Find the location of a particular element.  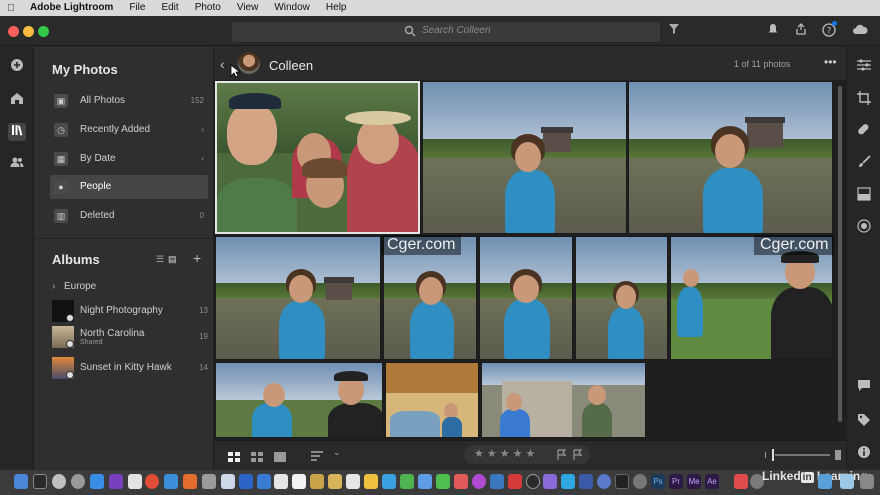

star-rating: ★★★★★ is located at coordinates (527, 454).